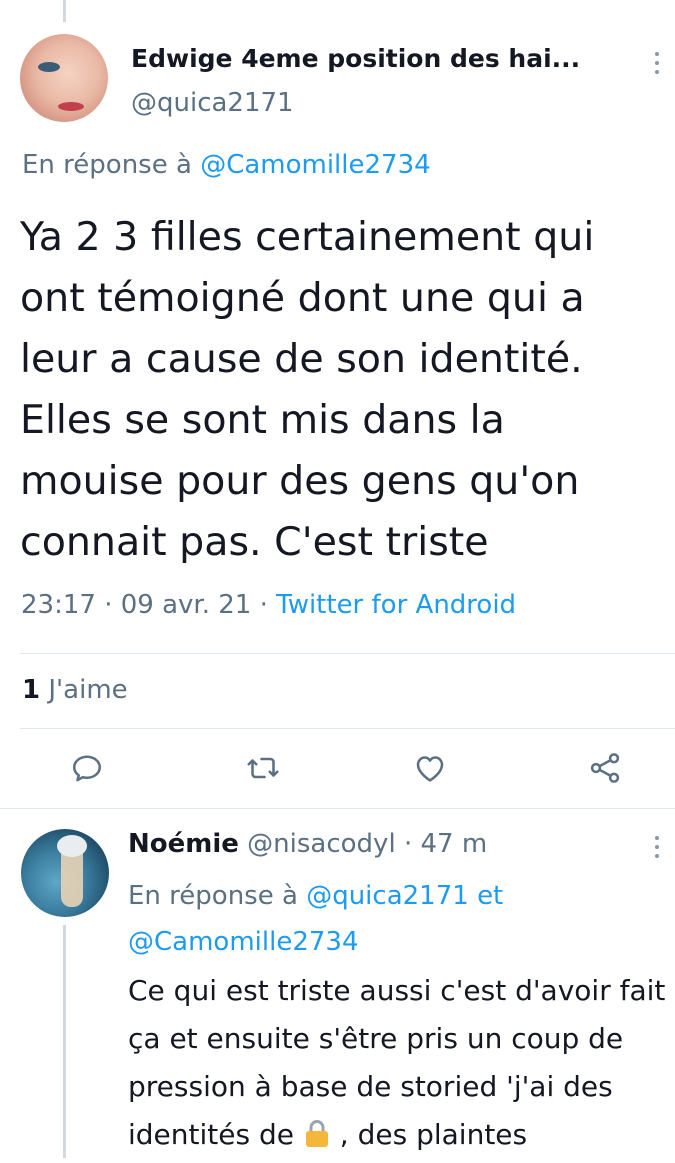 The width and height of the screenshot is (675, 1163). What do you see at coordinates (430, 768) in the screenshot?
I see `heart-icon` at bounding box center [430, 768].